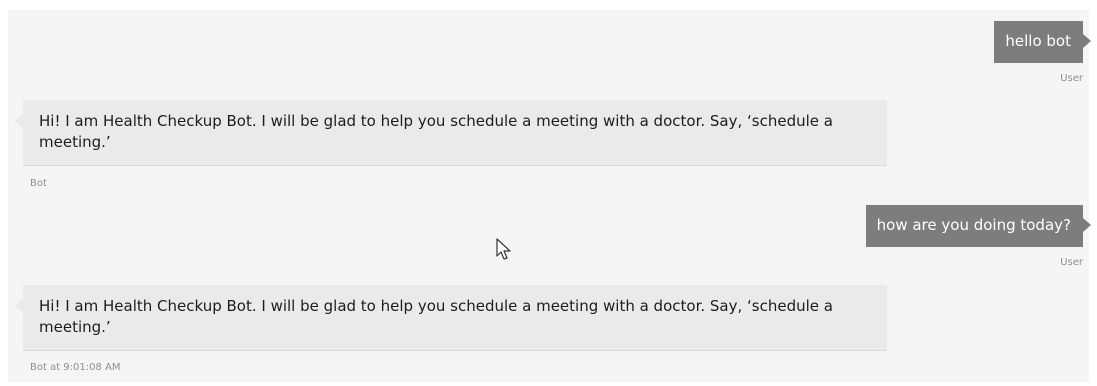 This screenshot has width=1097, height=386. What do you see at coordinates (38, 183) in the screenshot?
I see `message-sender-label: Bot` at bounding box center [38, 183].